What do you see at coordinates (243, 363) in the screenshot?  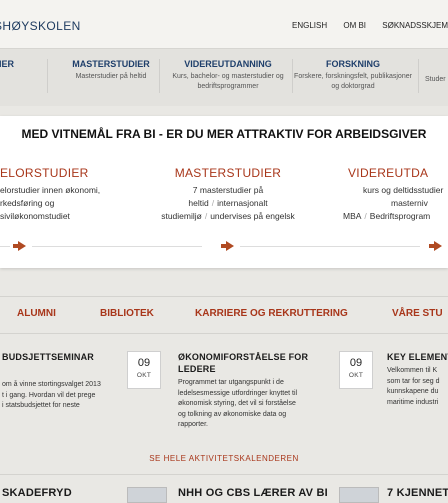 I see `event-title: ØKONOMIFORSTÅELSE FOR LEDERE` at bounding box center [243, 363].